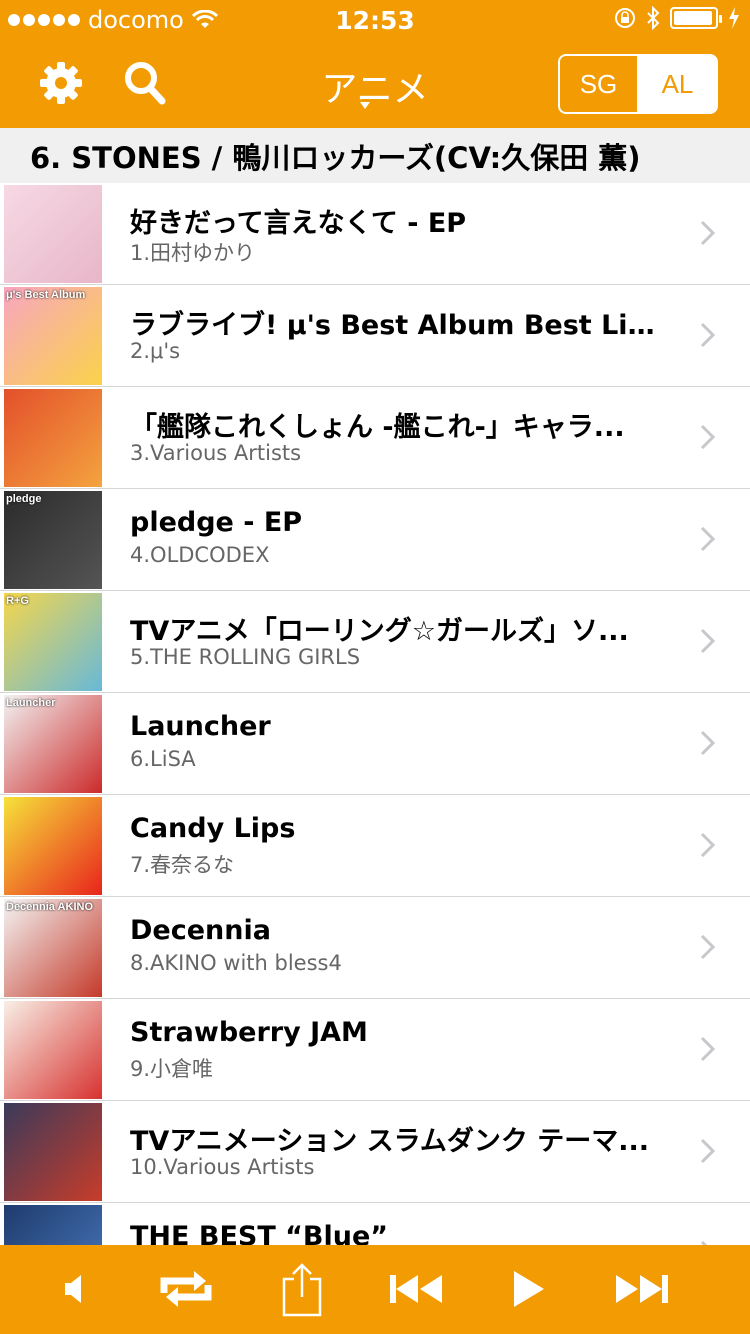 Image resolution: width=750 pixels, height=1334 pixels. I want to click on album-row: pledge pledge - EP 4.OLDCODEX, so click(375, 540).